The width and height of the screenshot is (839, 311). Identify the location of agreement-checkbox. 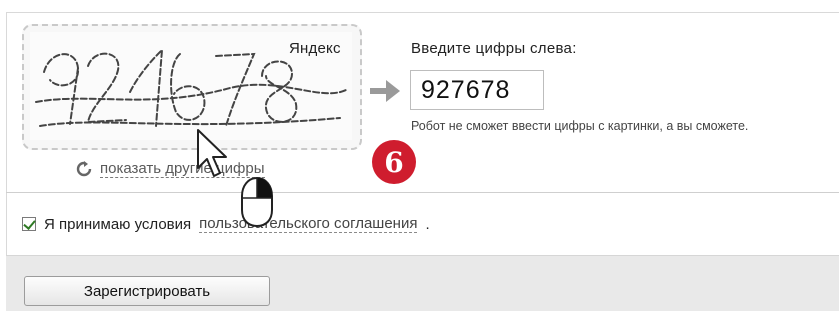
(29, 224).